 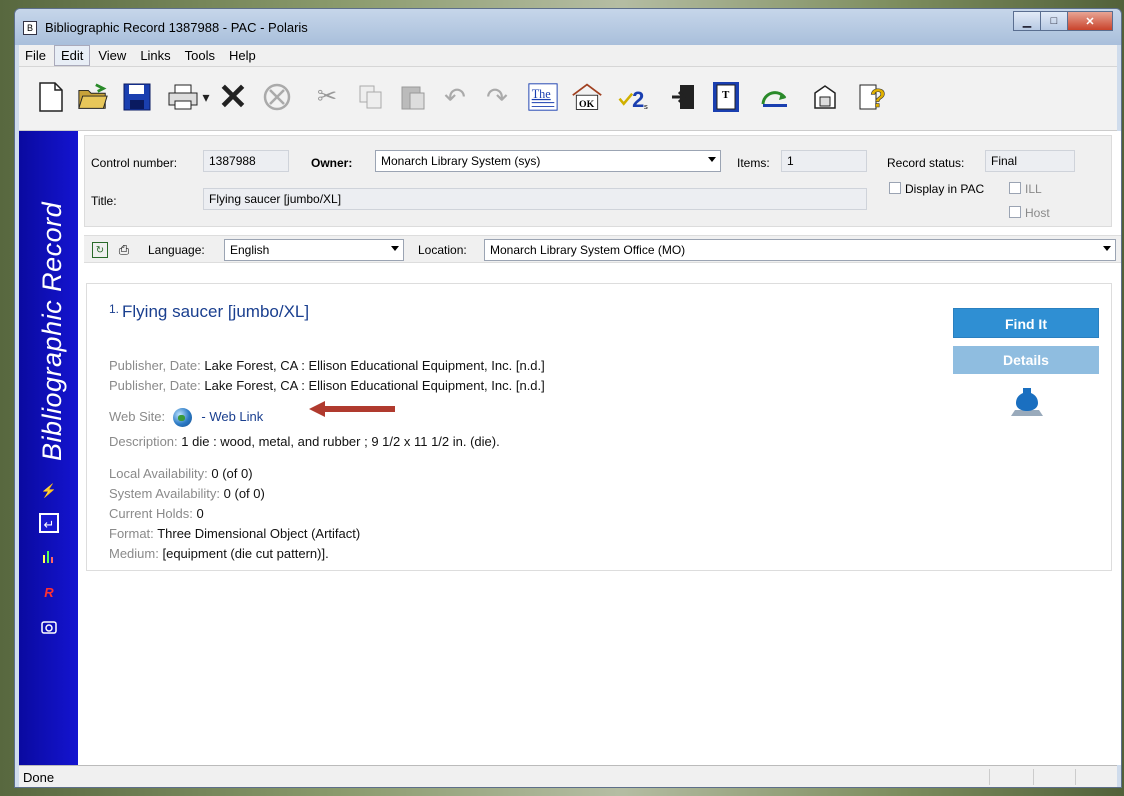 I want to click on title-label: Title:, so click(x=104, y=201).